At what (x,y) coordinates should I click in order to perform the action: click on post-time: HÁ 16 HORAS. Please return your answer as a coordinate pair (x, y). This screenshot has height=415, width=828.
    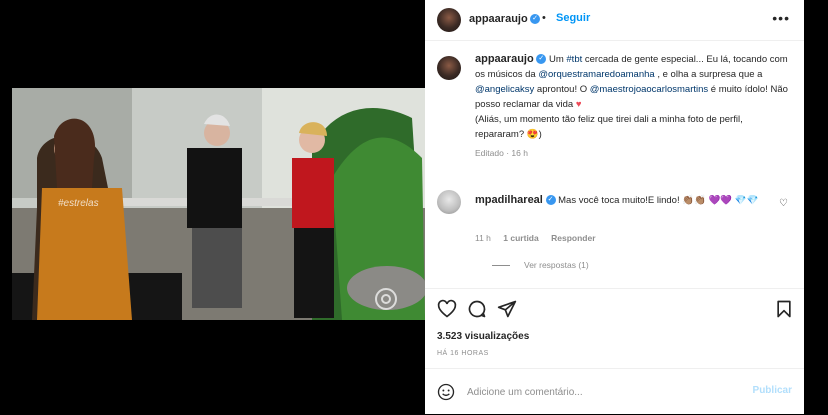
    Looking at the image, I should click on (463, 353).